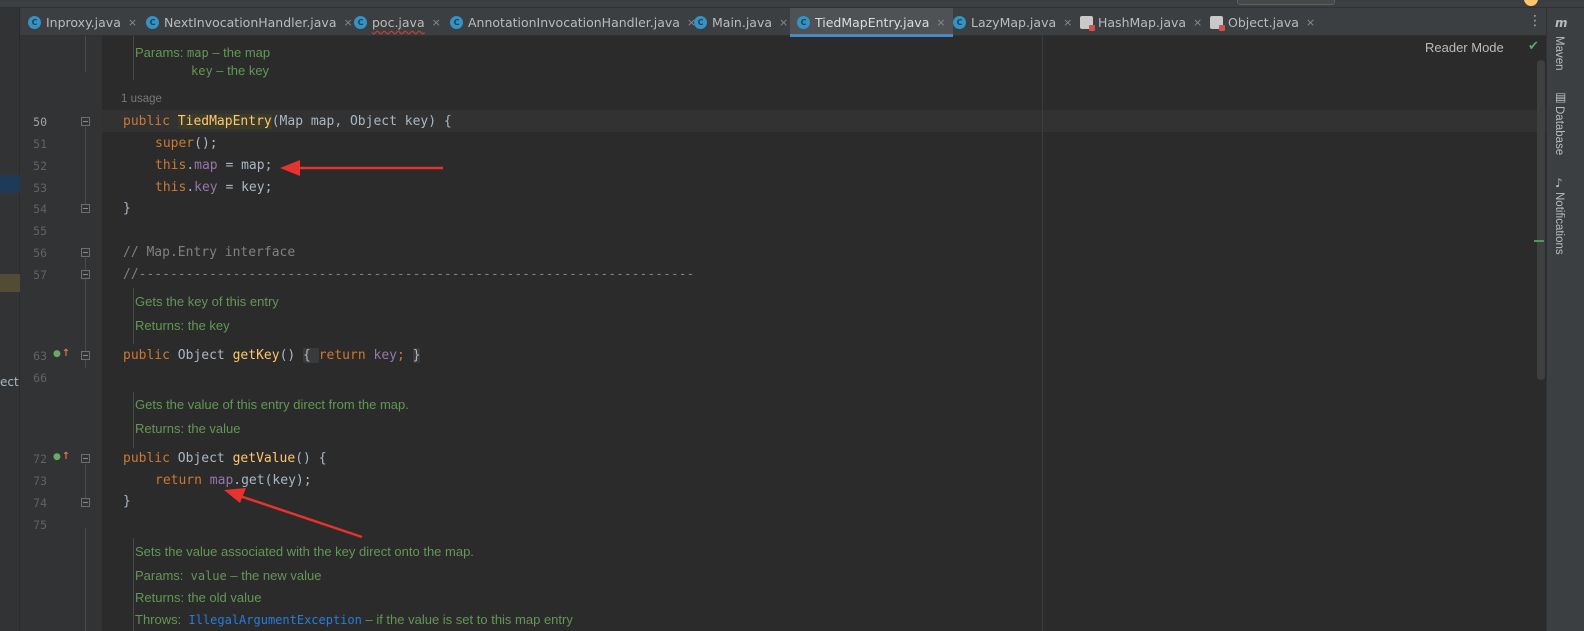  Describe the element at coordinates (198, 597) in the screenshot. I see `doc-setvalue-returns: Returns: the old value` at that location.